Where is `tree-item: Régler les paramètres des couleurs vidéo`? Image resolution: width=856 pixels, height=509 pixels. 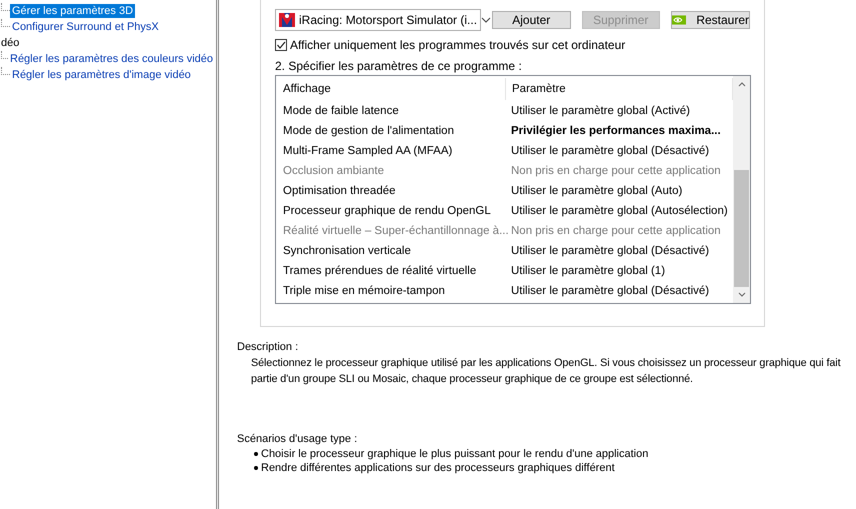
tree-item: Régler les paramètres des couleurs vidéo is located at coordinates (111, 59).